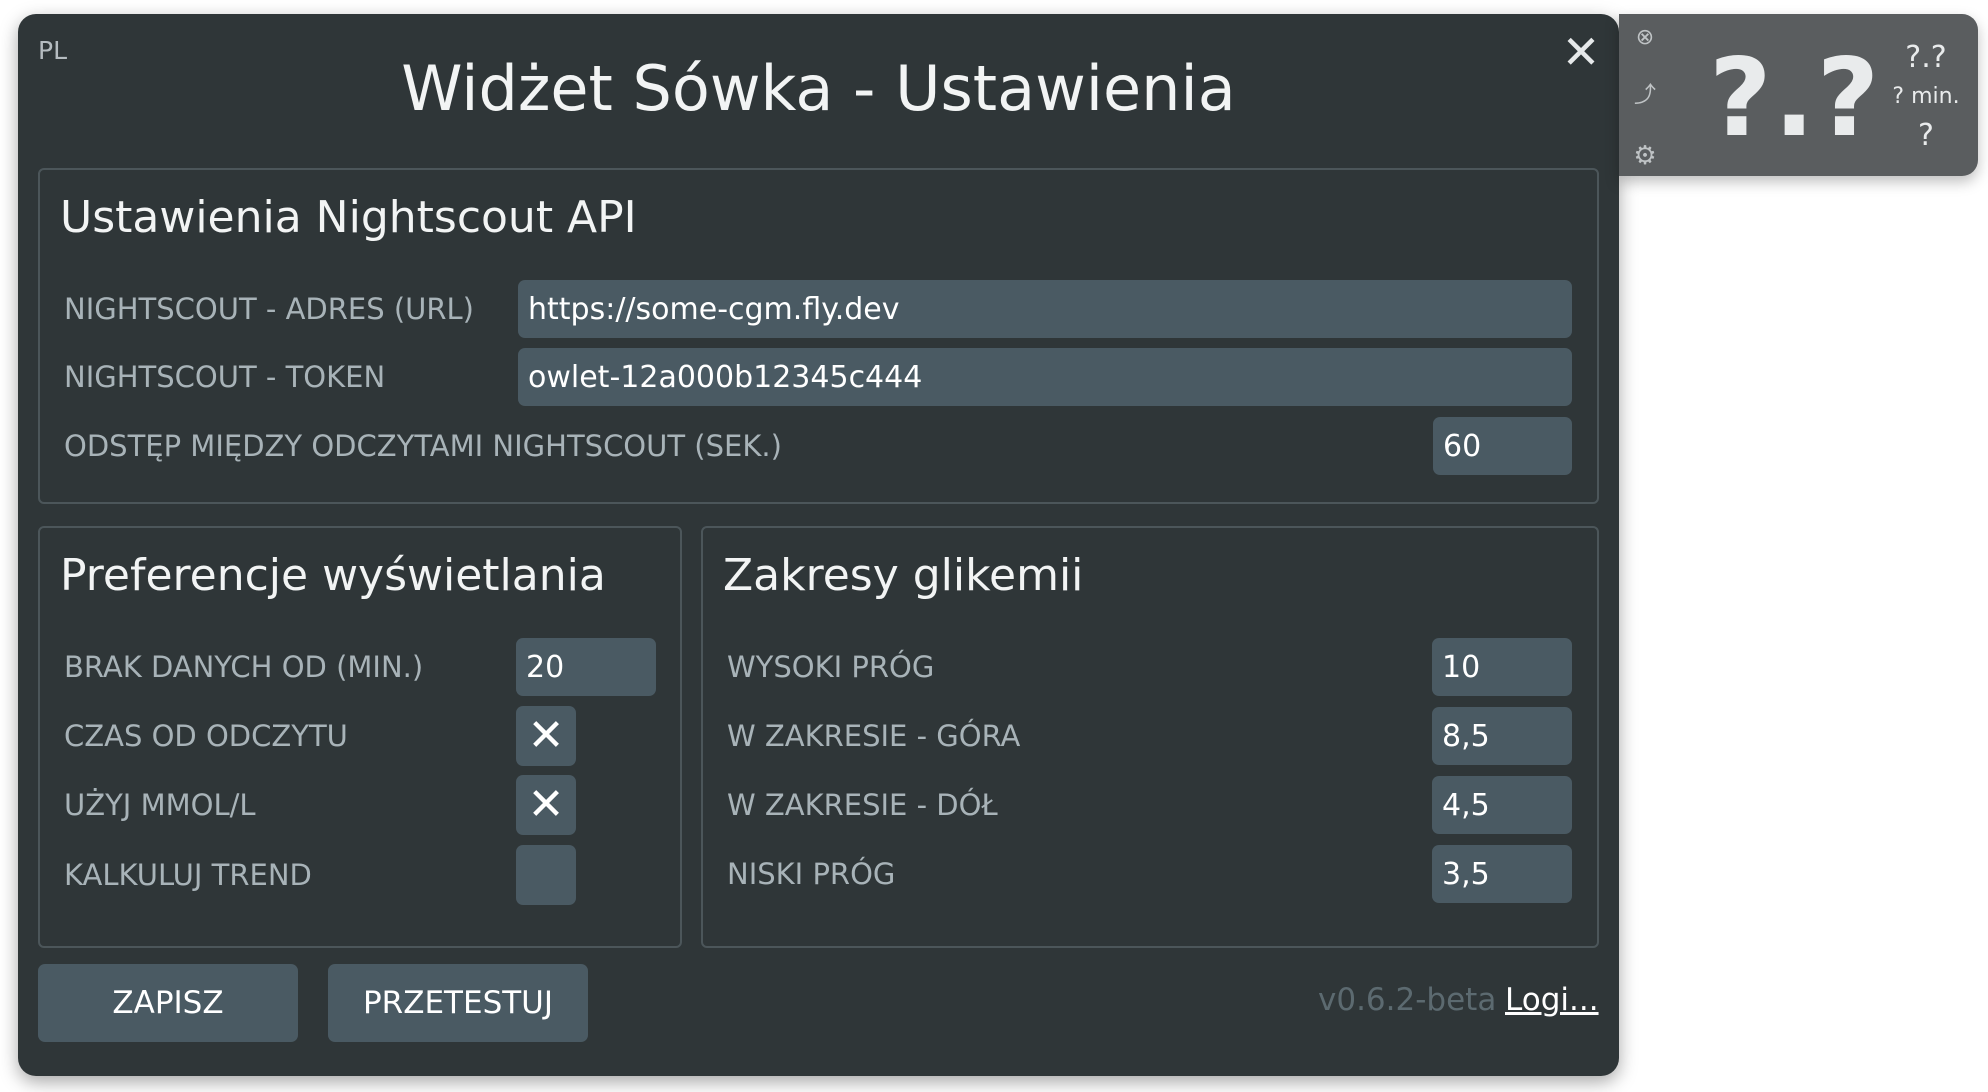  Describe the element at coordinates (1045, 309) in the screenshot. I see `url-input` at that location.